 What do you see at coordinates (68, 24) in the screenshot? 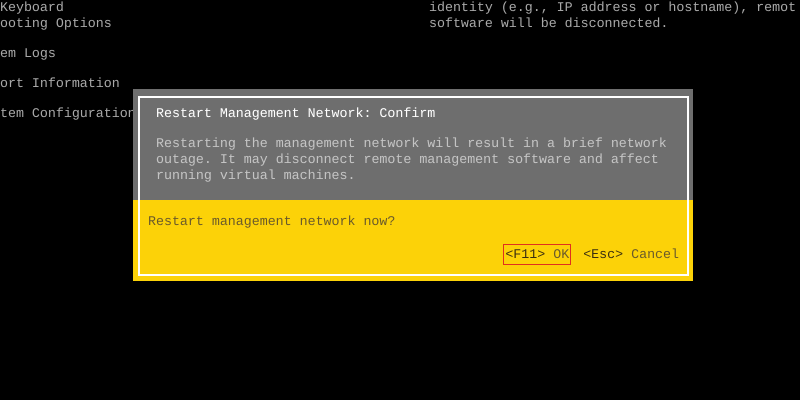
I see `menu-item: ooting Options` at bounding box center [68, 24].